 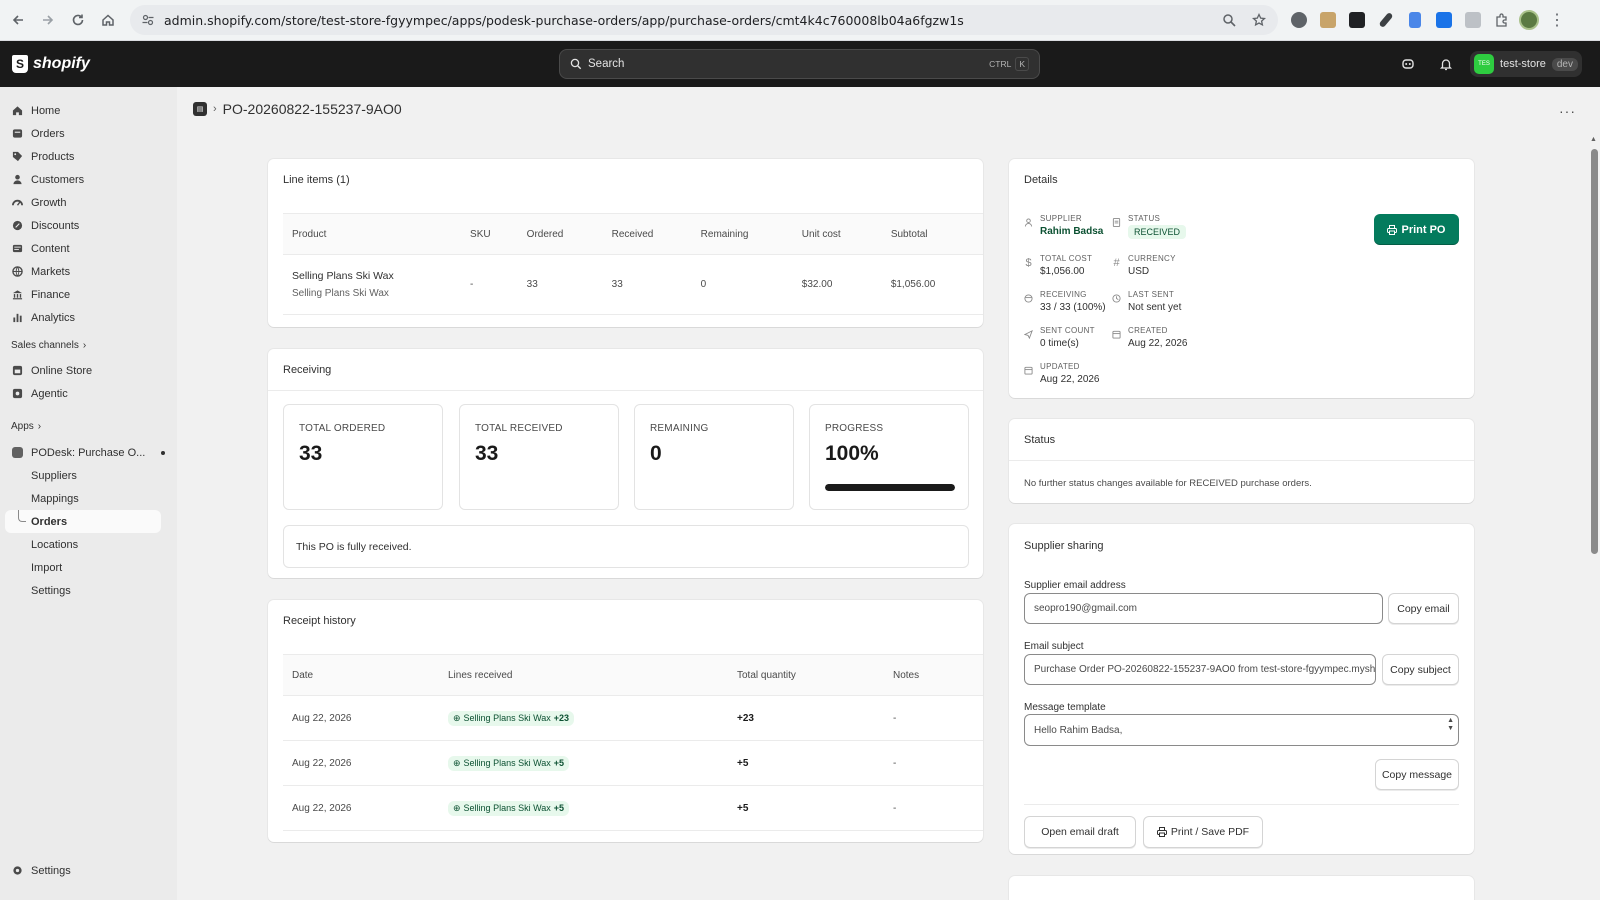 What do you see at coordinates (17, 452) in the screenshot?
I see `app-icon` at bounding box center [17, 452].